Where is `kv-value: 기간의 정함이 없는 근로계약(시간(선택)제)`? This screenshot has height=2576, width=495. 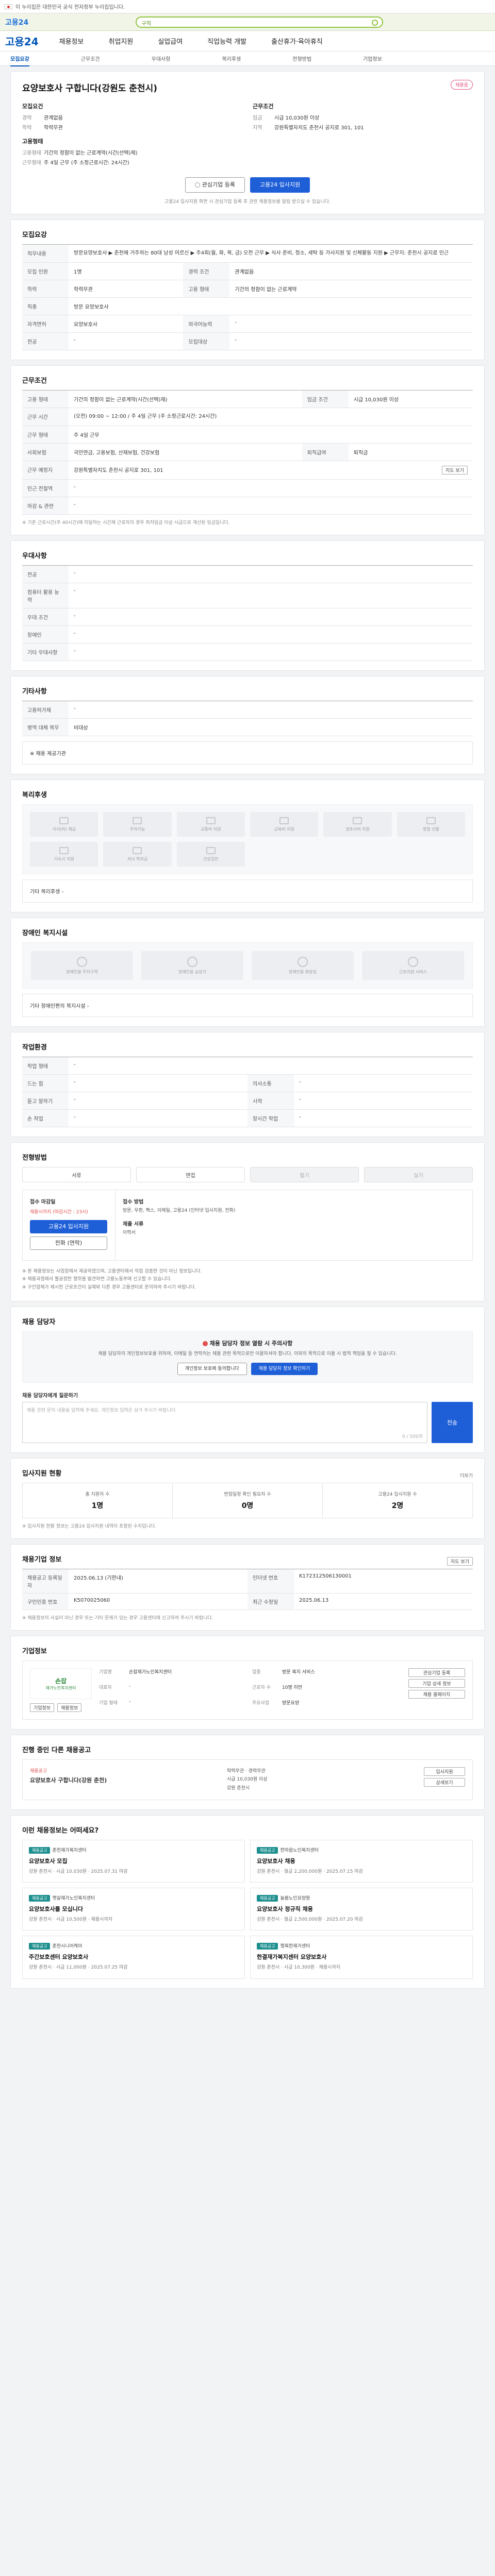
kv-value: 기간의 정함이 없는 근로계약(시간(선택)제) is located at coordinates (91, 153).